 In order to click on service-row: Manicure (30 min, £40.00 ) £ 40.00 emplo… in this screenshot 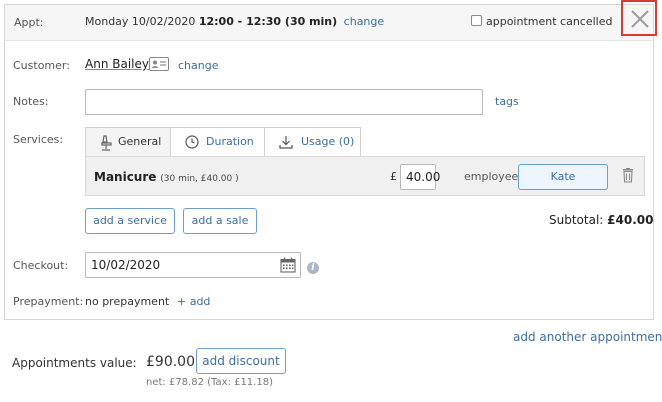, I will do `click(365, 176)`.